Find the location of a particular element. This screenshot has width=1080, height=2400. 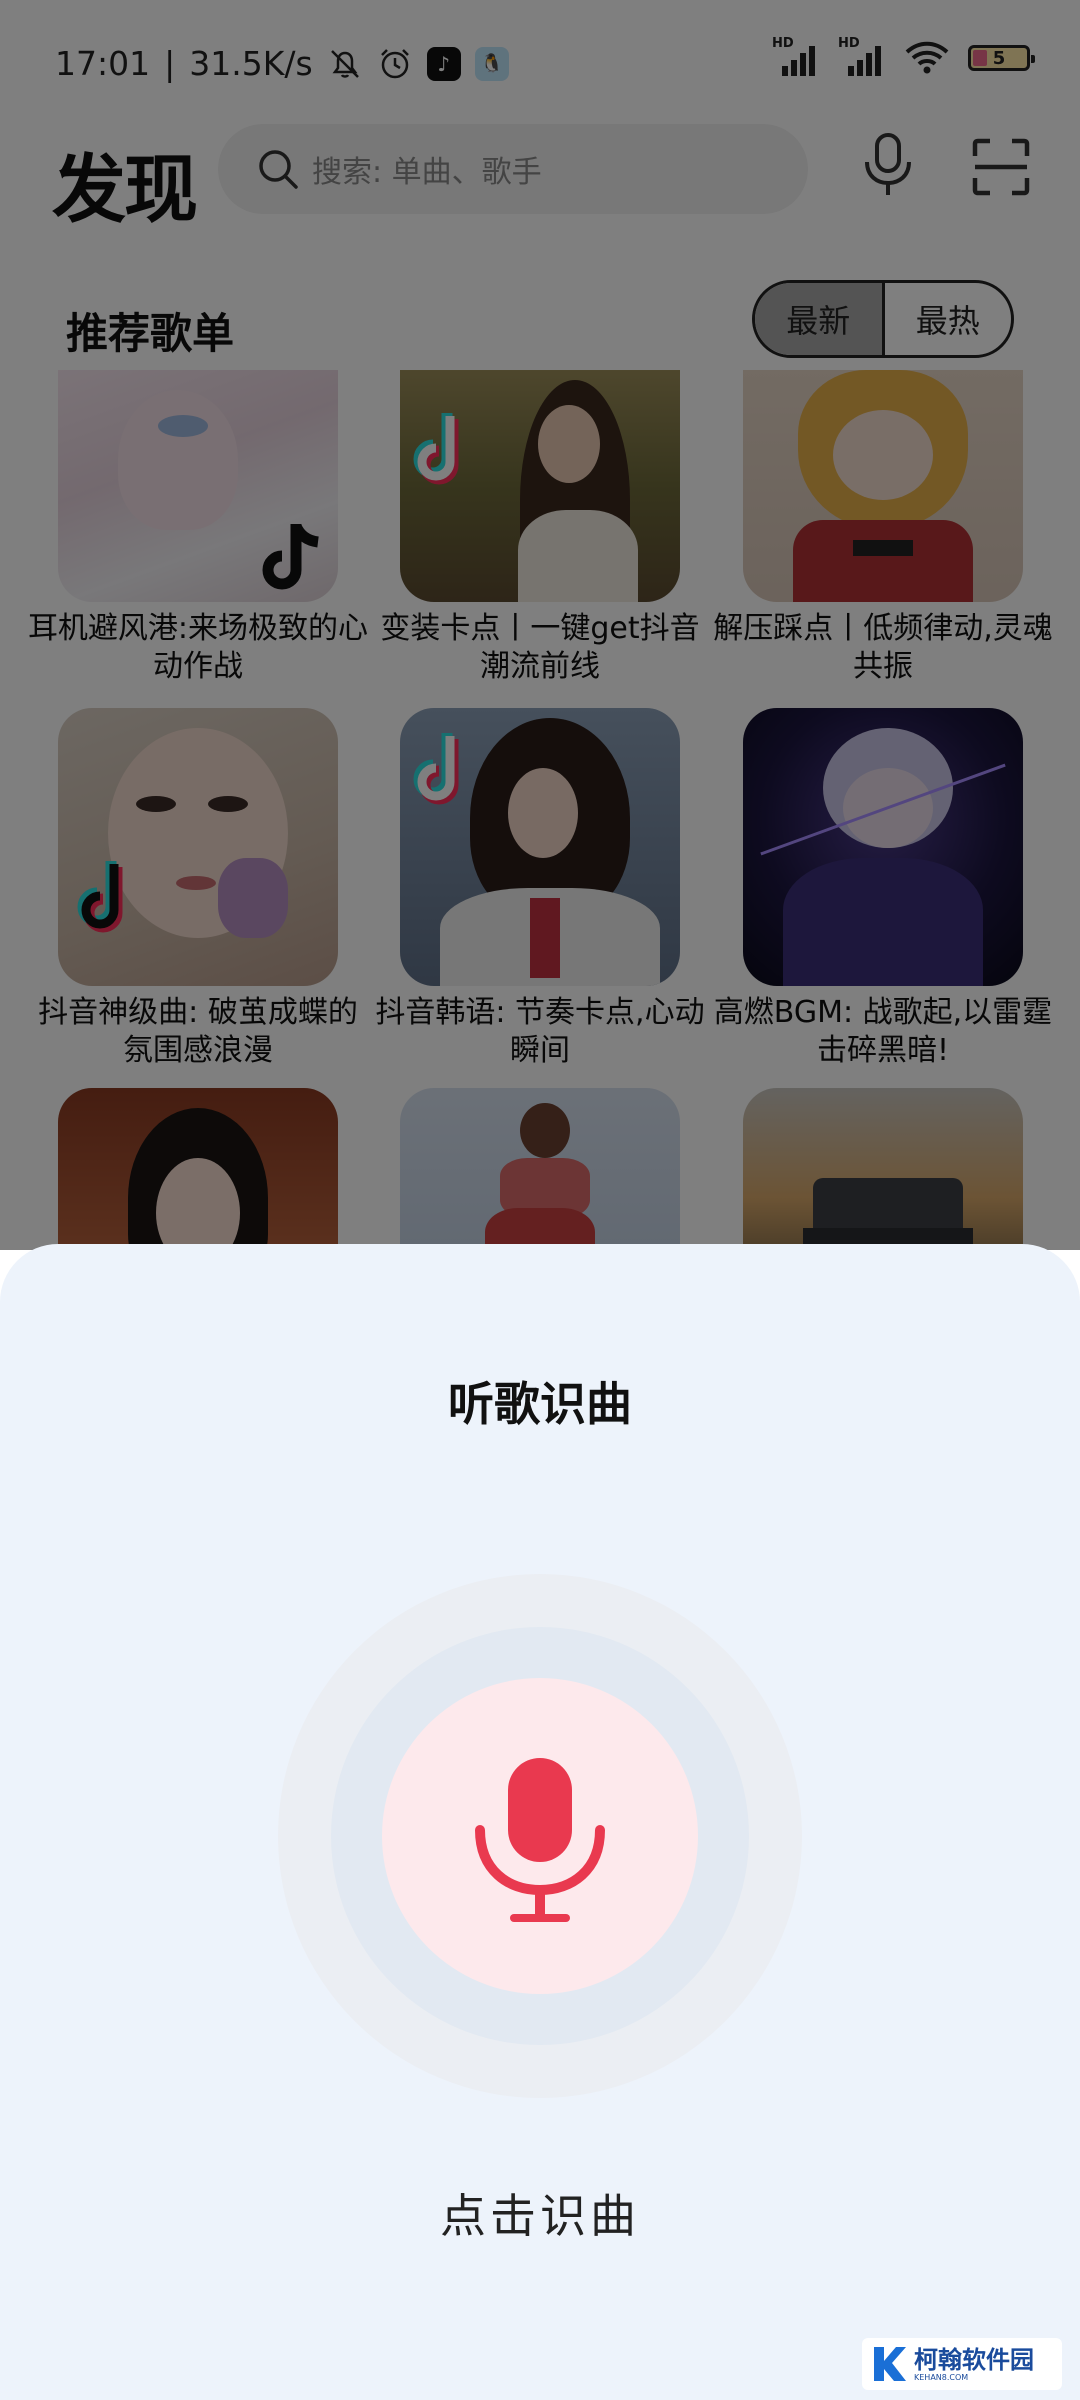

tap-to-recognize-label: 点击识曲 is located at coordinates (540, 2213).